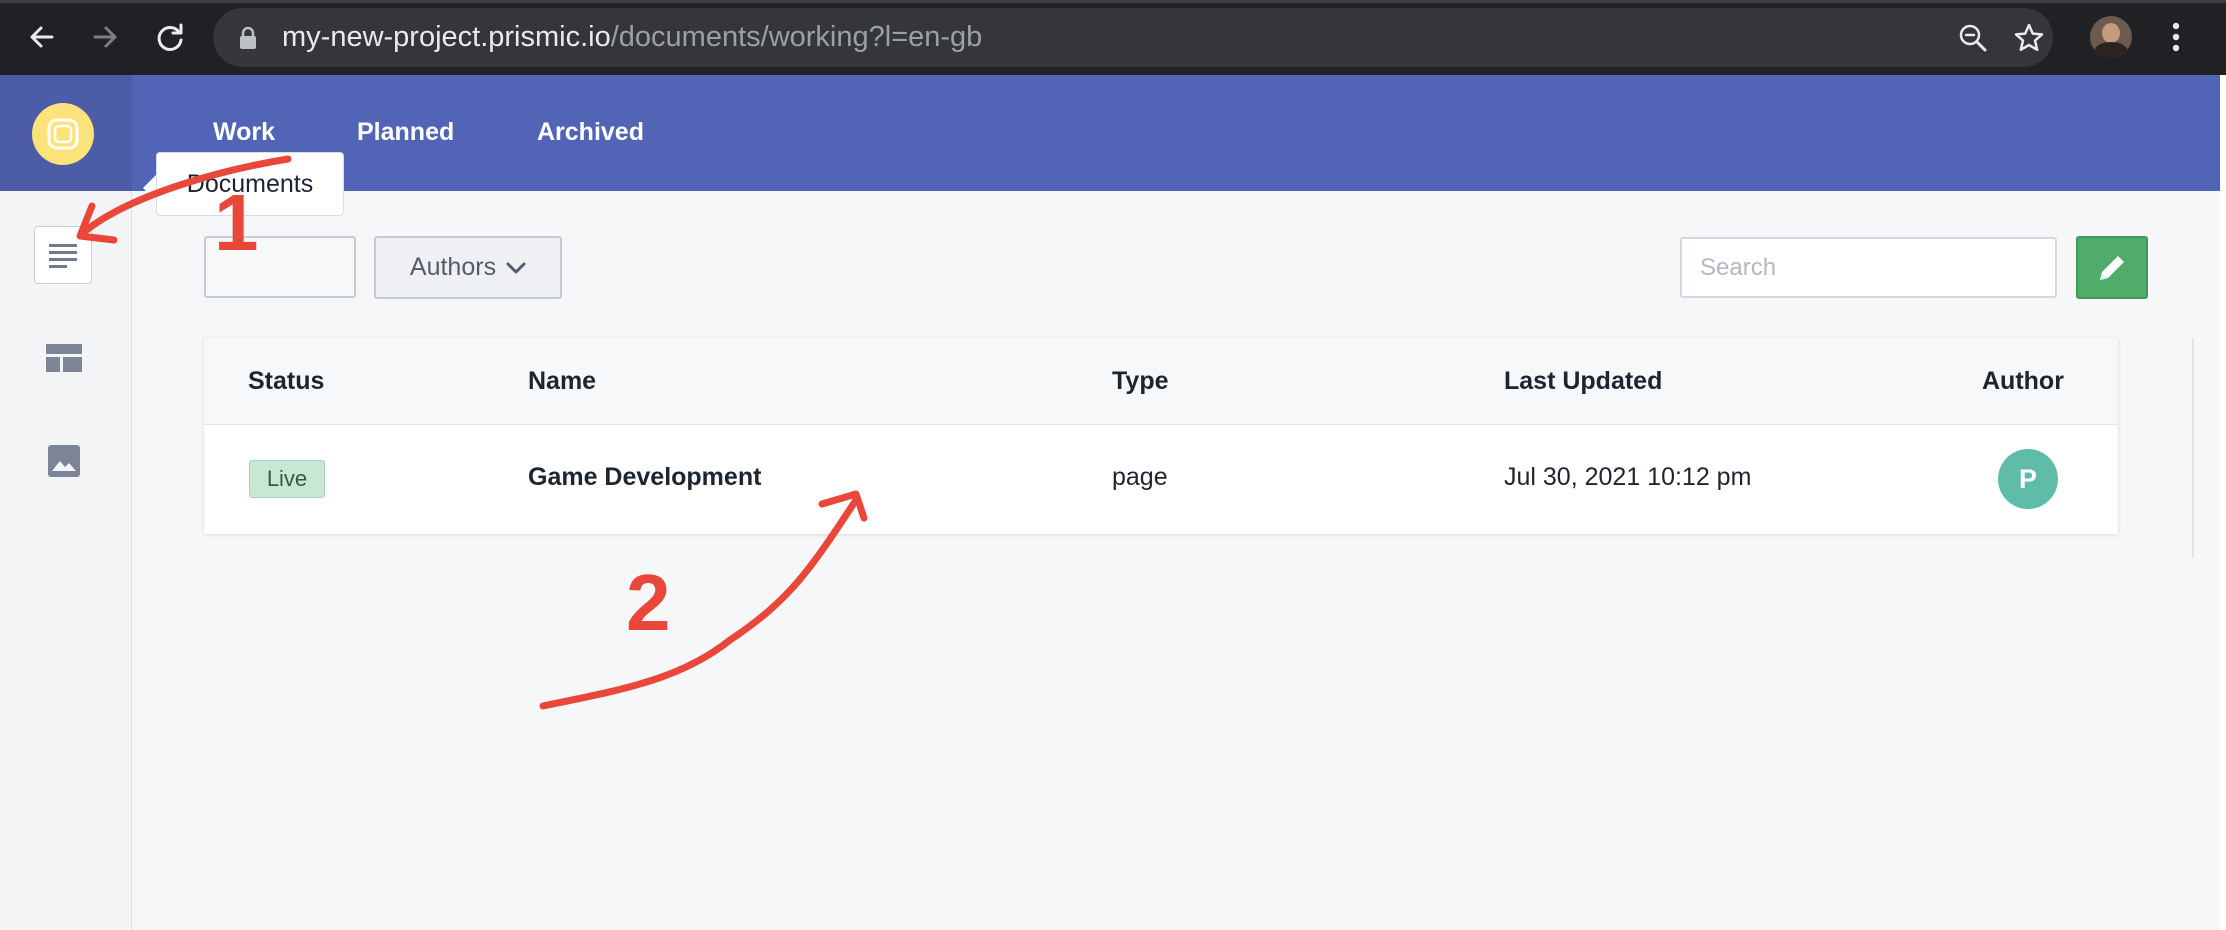 This screenshot has width=2226, height=930. Describe the element at coordinates (590, 132) in the screenshot. I see `tab-archived: Archived` at that location.